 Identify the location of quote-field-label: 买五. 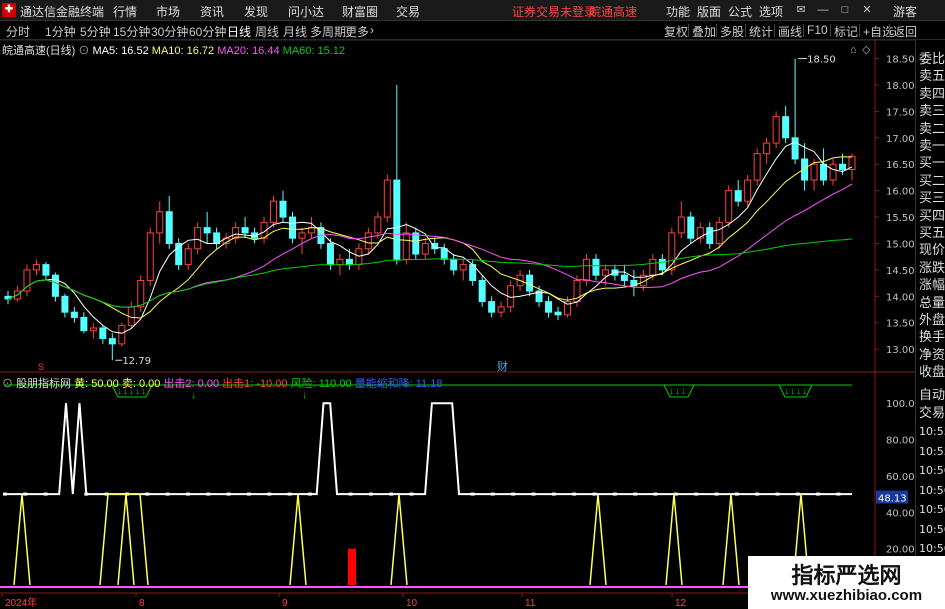
(932, 232).